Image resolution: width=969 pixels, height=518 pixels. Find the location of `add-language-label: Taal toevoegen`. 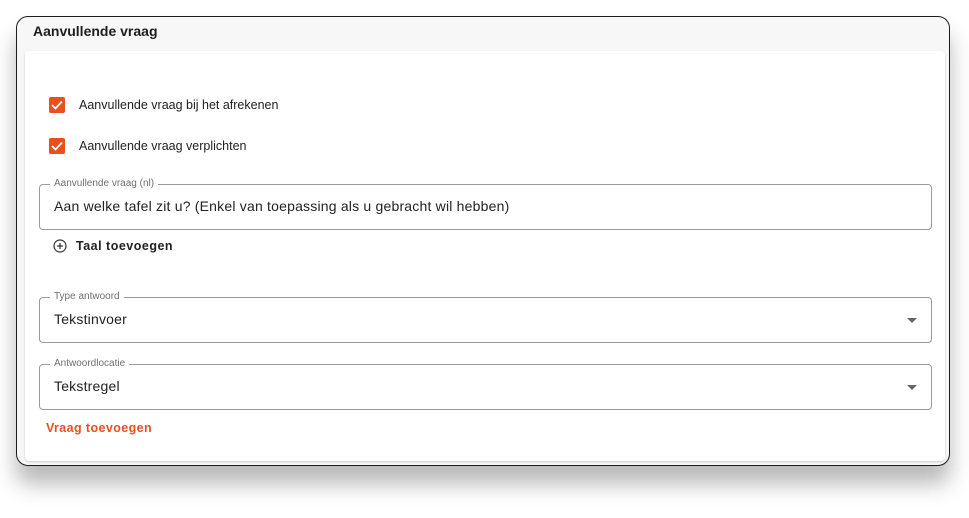

add-language-label: Taal toevoegen is located at coordinates (125, 246).